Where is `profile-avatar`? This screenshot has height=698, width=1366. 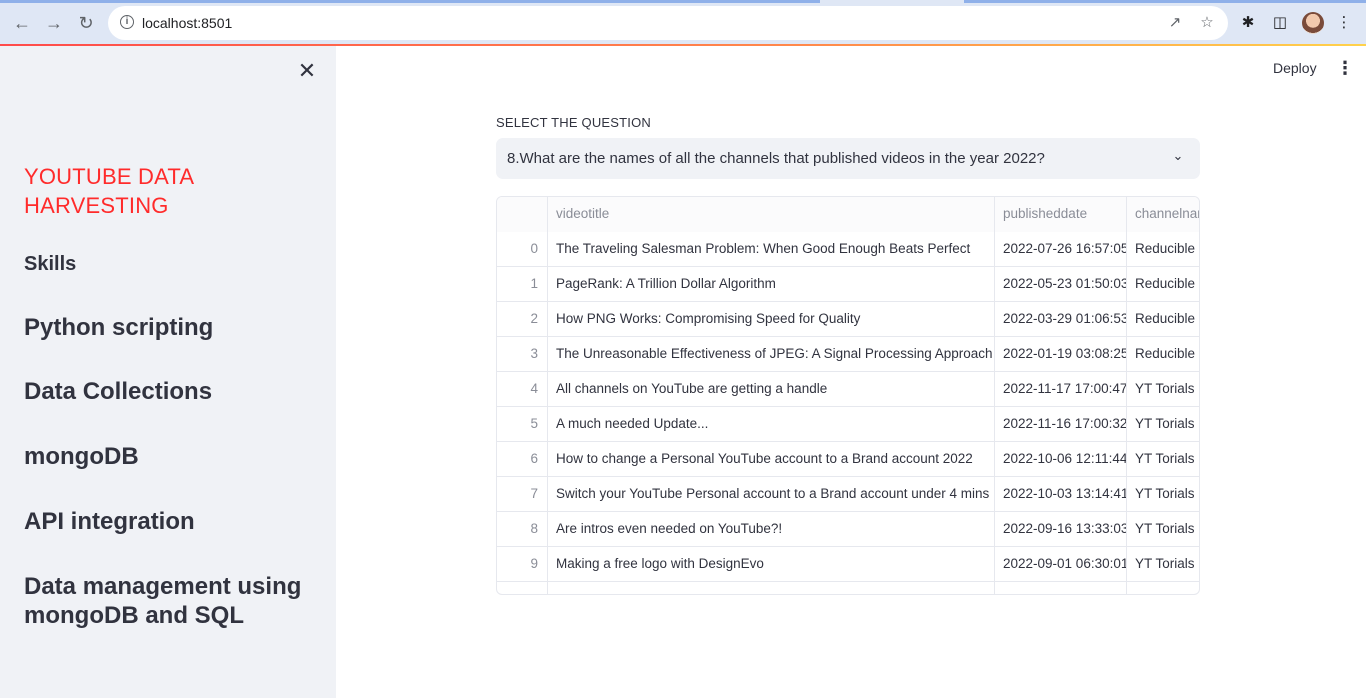
profile-avatar is located at coordinates (1313, 23).